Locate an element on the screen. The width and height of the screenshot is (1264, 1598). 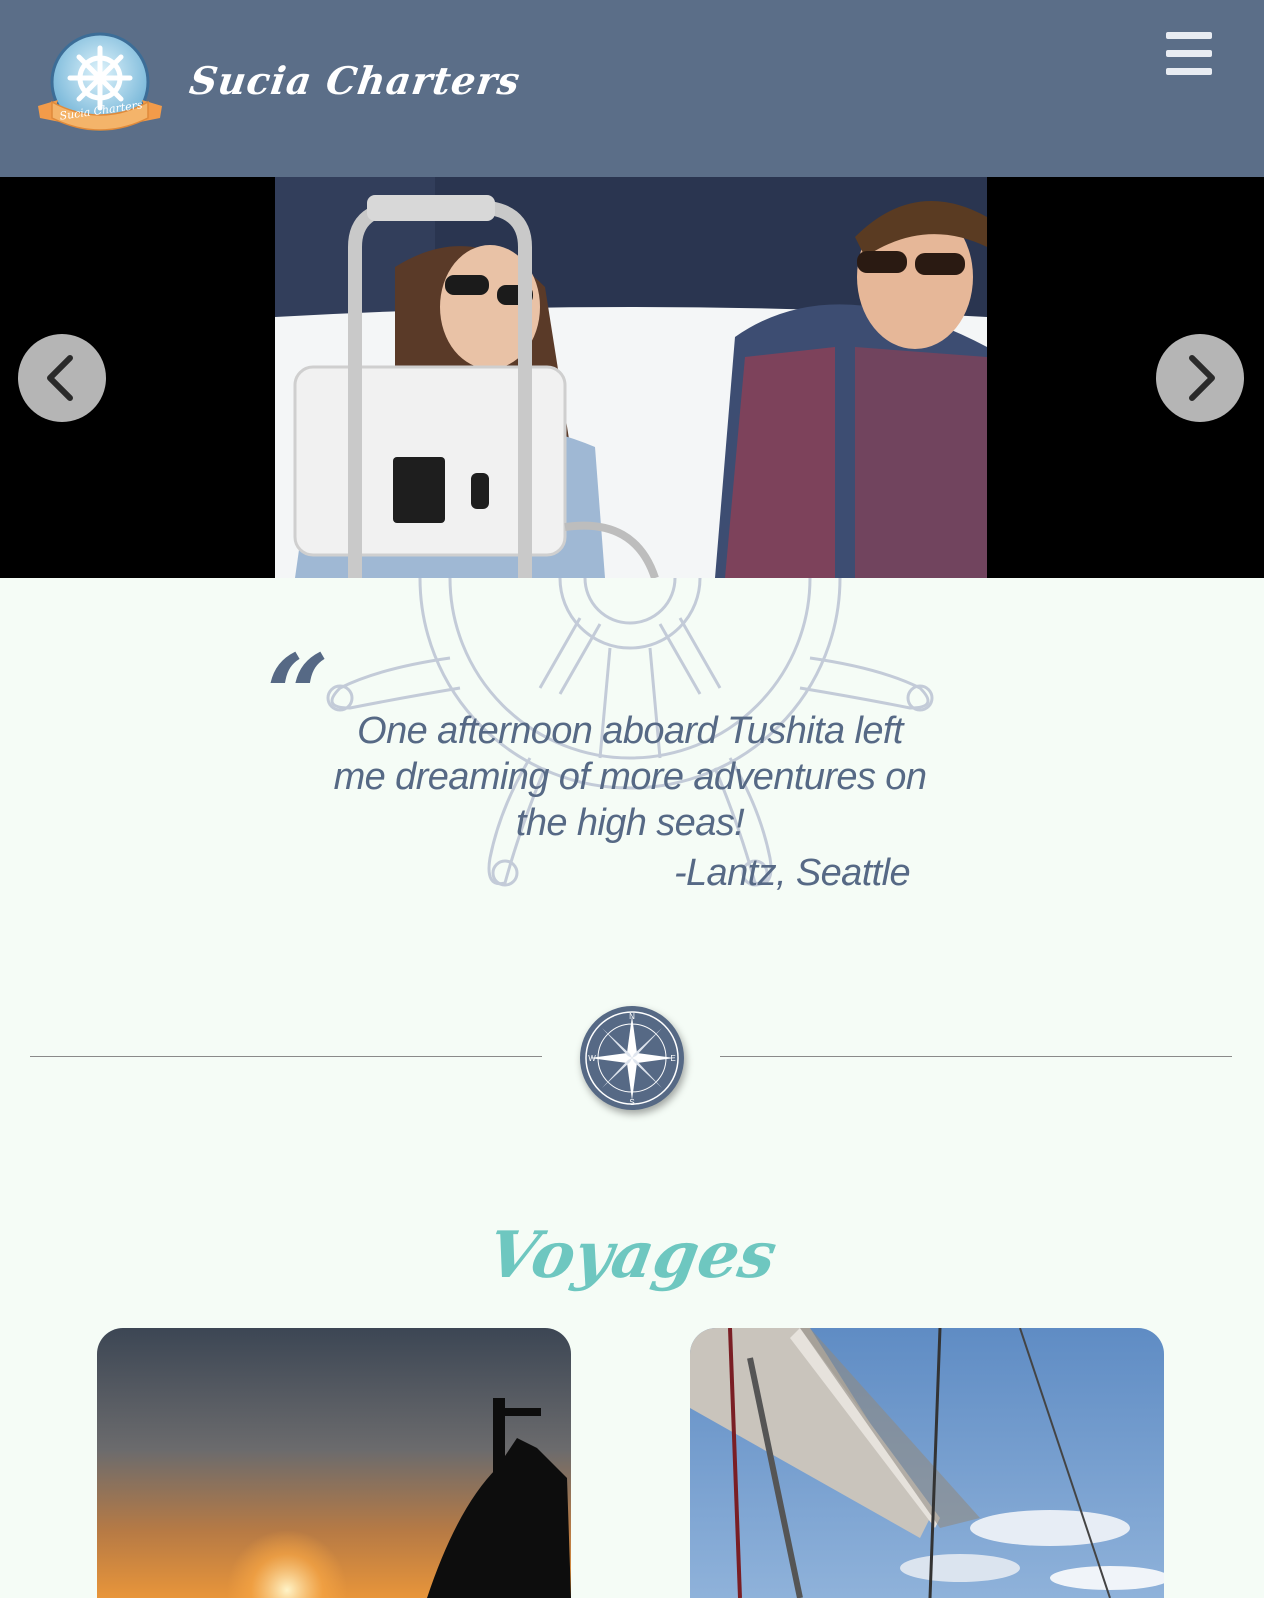
carousel-slide-image is located at coordinates (631, 377).